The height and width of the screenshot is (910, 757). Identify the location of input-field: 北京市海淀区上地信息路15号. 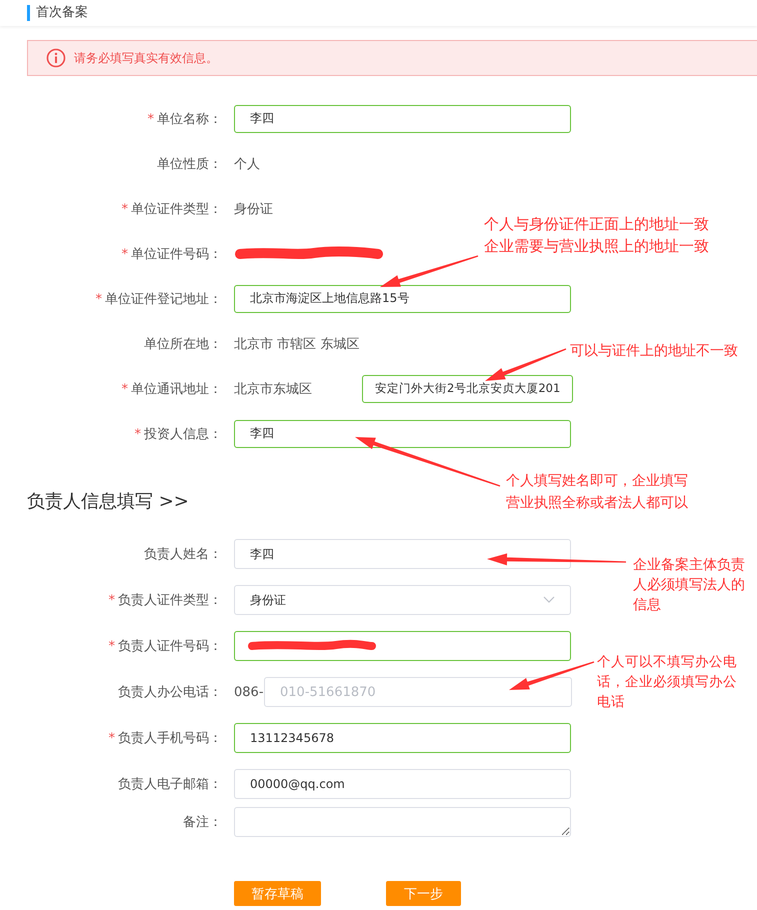
(402, 298).